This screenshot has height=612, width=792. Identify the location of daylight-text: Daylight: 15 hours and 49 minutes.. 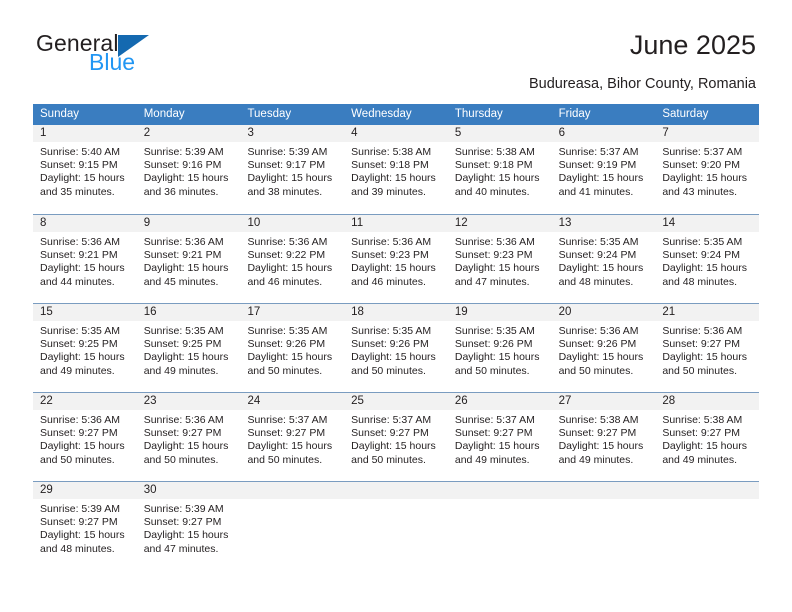
(82, 364).